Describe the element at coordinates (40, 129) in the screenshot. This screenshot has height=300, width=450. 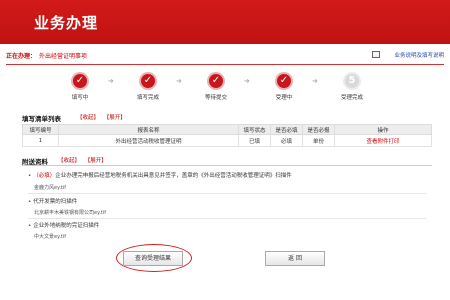
I see `column-header: 填写编号` at that location.